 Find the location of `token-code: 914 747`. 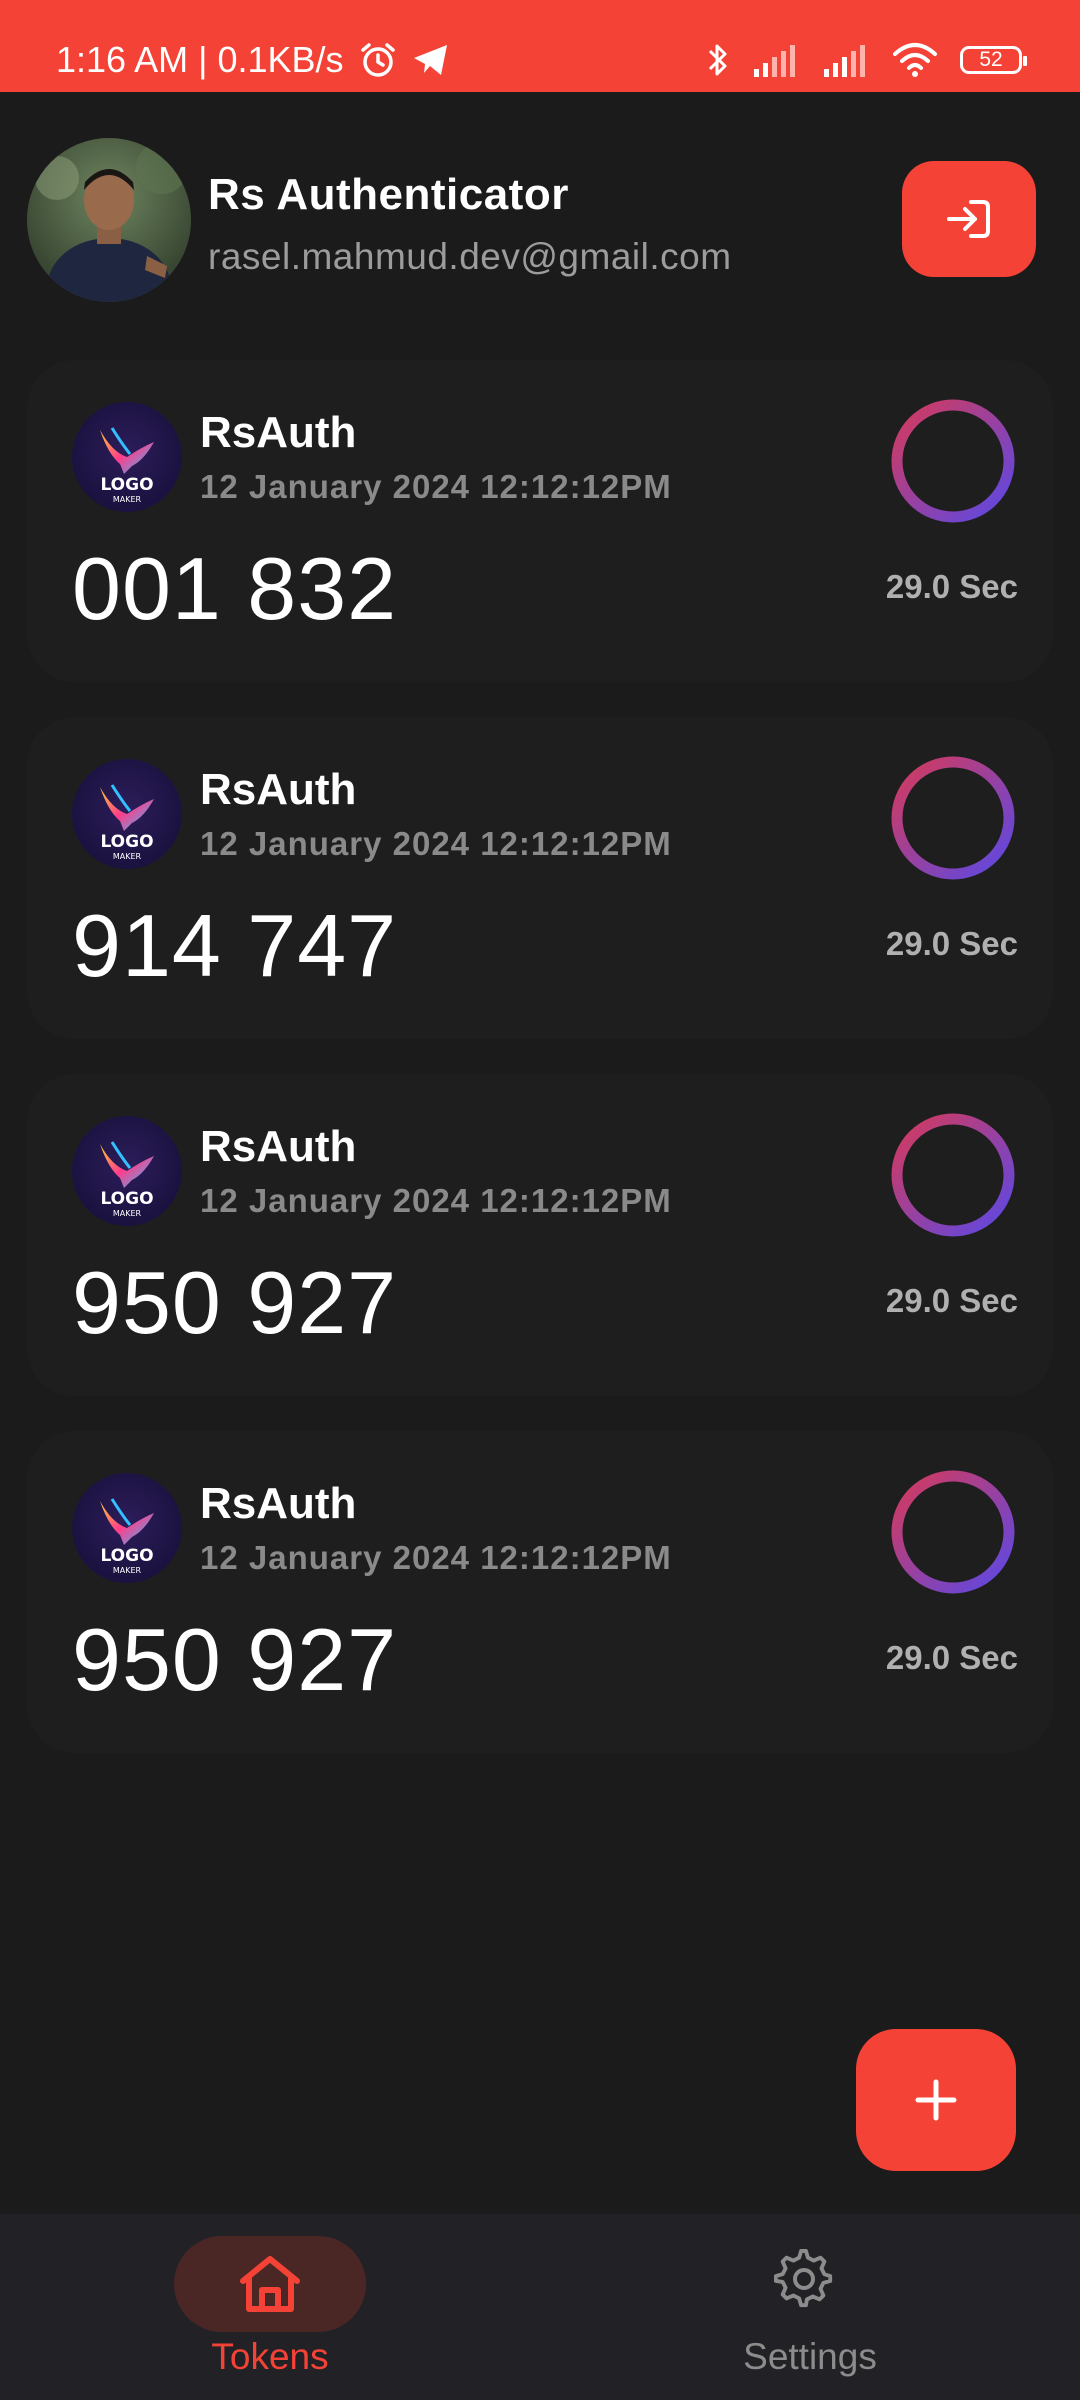

token-code: 914 747 is located at coordinates (234, 946).